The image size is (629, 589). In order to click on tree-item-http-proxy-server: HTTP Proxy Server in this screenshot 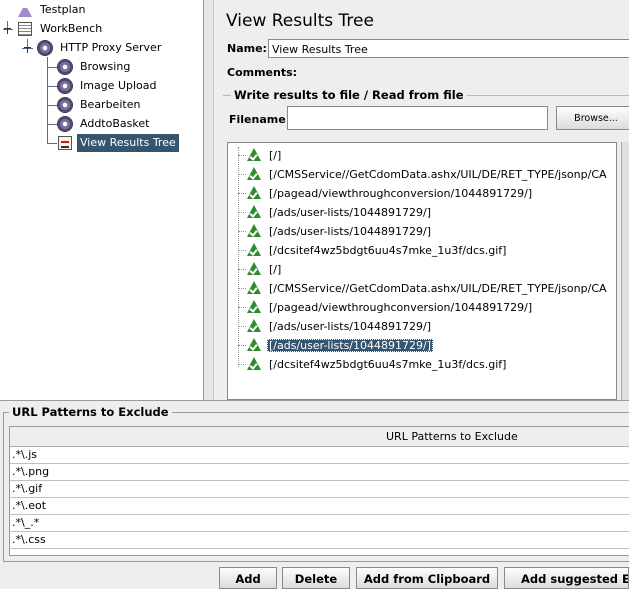, I will do `click(101, 48)`.